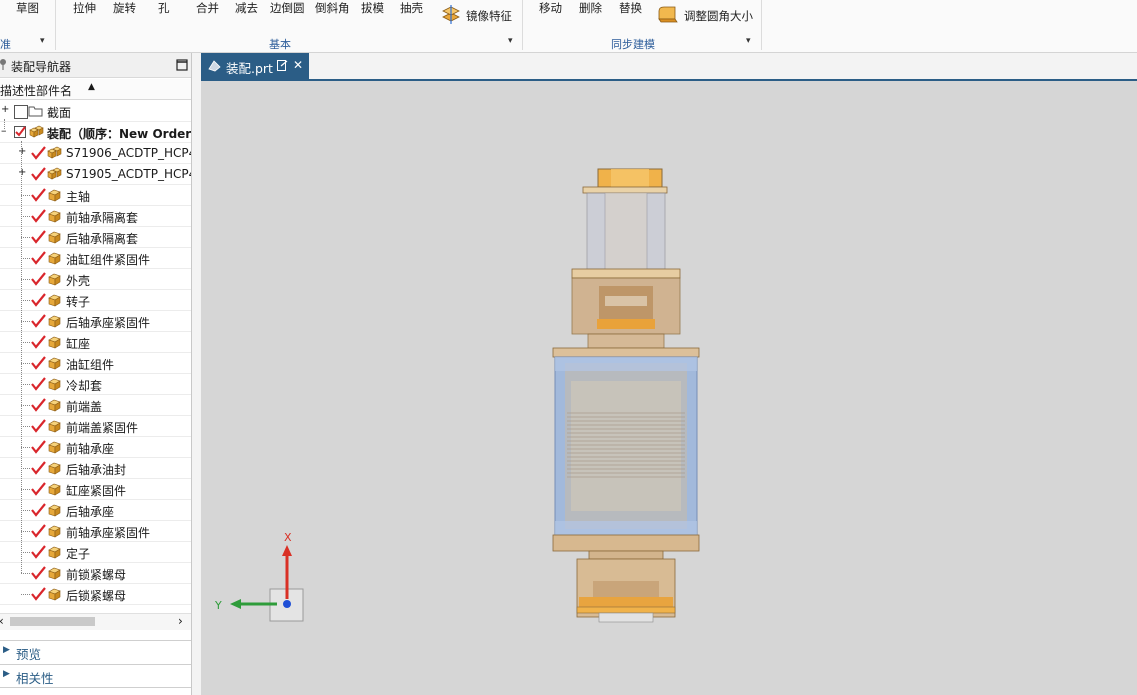 The height and width of the screenshot is (695, 1137). What do you see at coordinates (95, 651) in the screenshot?
I see `preview-panel-header: ▶ 预览` at bounding box center [95, 651].